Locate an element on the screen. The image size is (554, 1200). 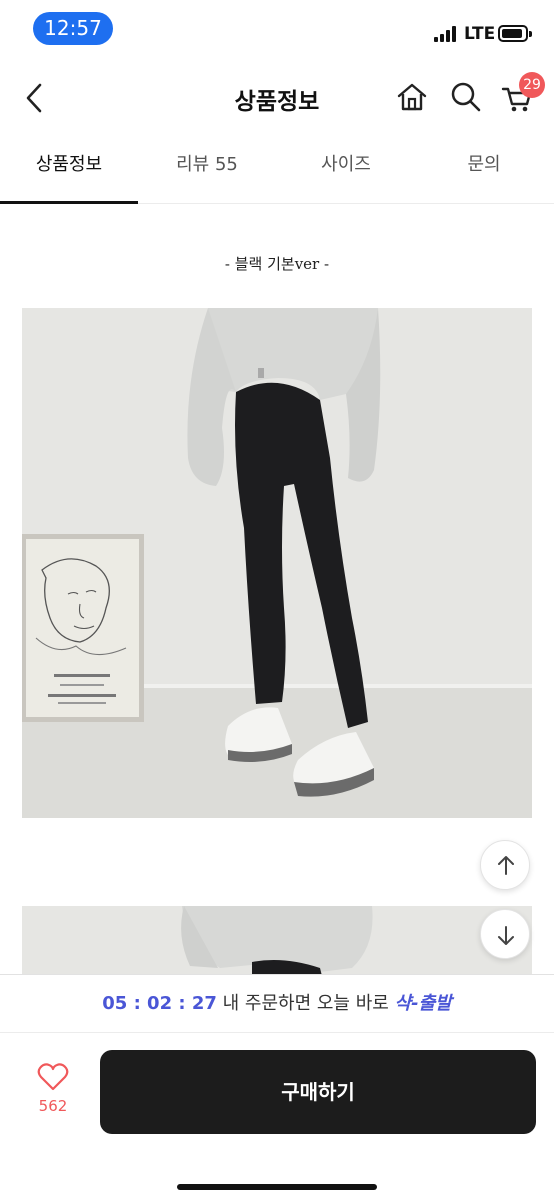
like-button: 562 is located at coordinates (53, 1089).